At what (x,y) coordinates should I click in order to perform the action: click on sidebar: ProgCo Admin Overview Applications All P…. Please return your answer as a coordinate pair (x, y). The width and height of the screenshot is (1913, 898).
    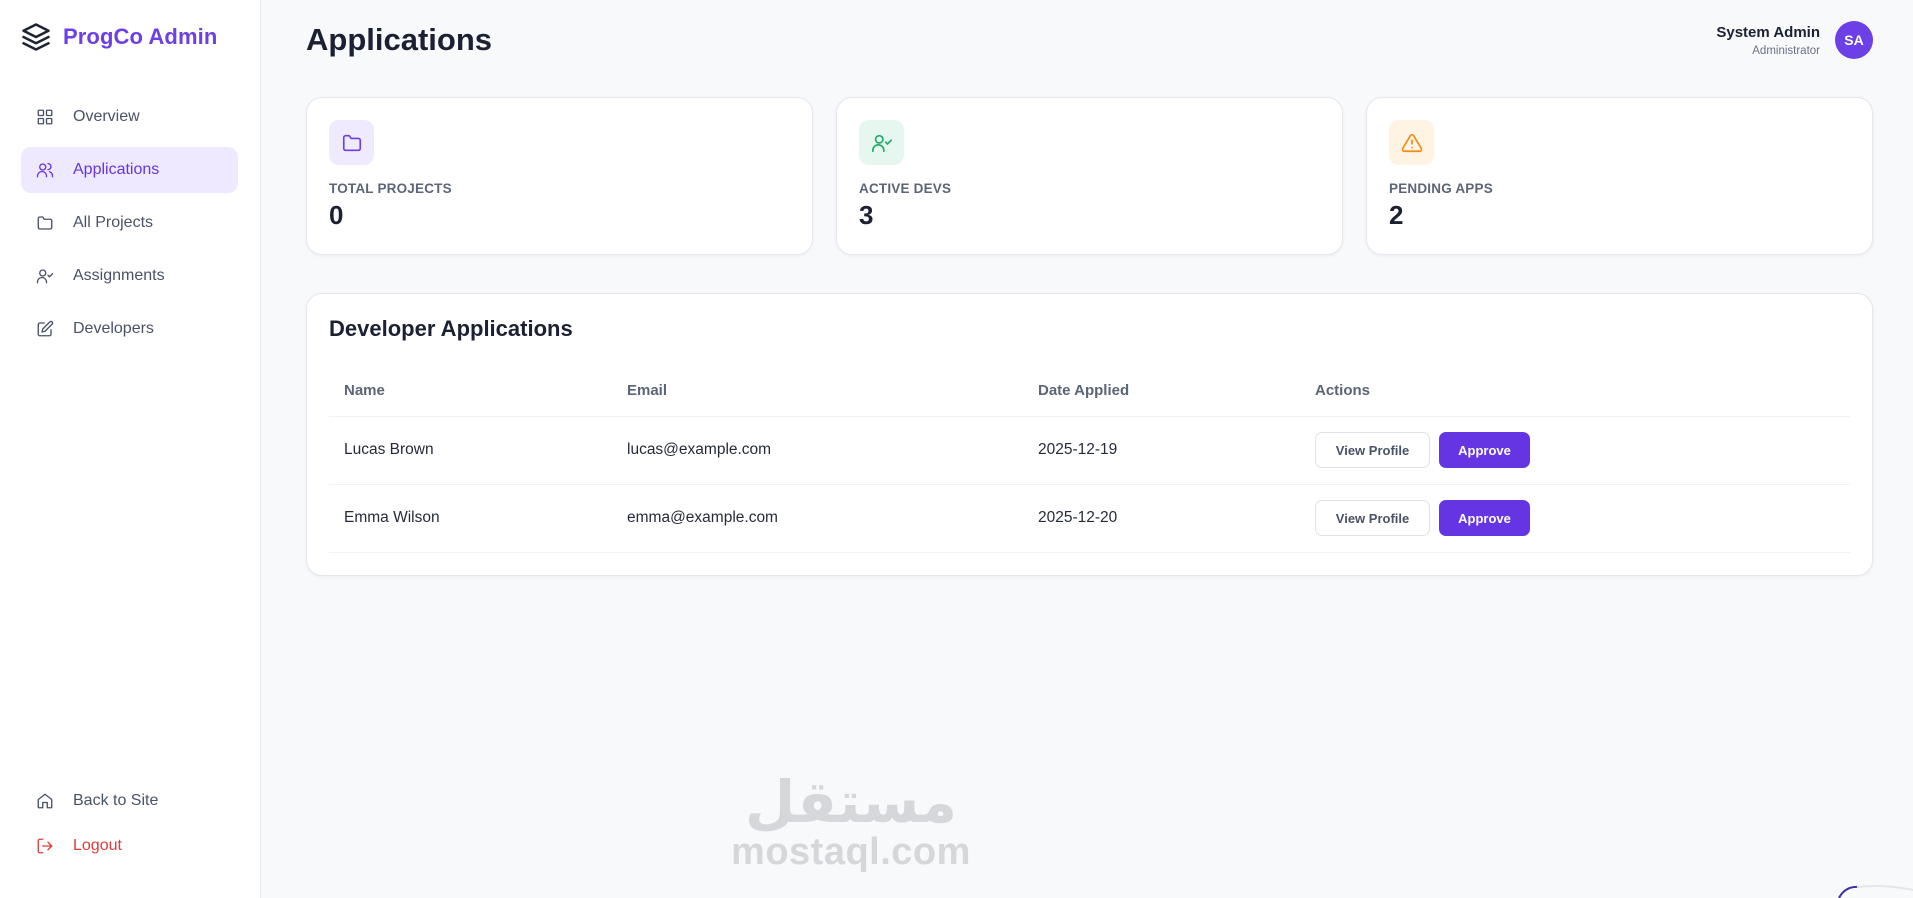
    Looking at the image, I should click on (130, 449).